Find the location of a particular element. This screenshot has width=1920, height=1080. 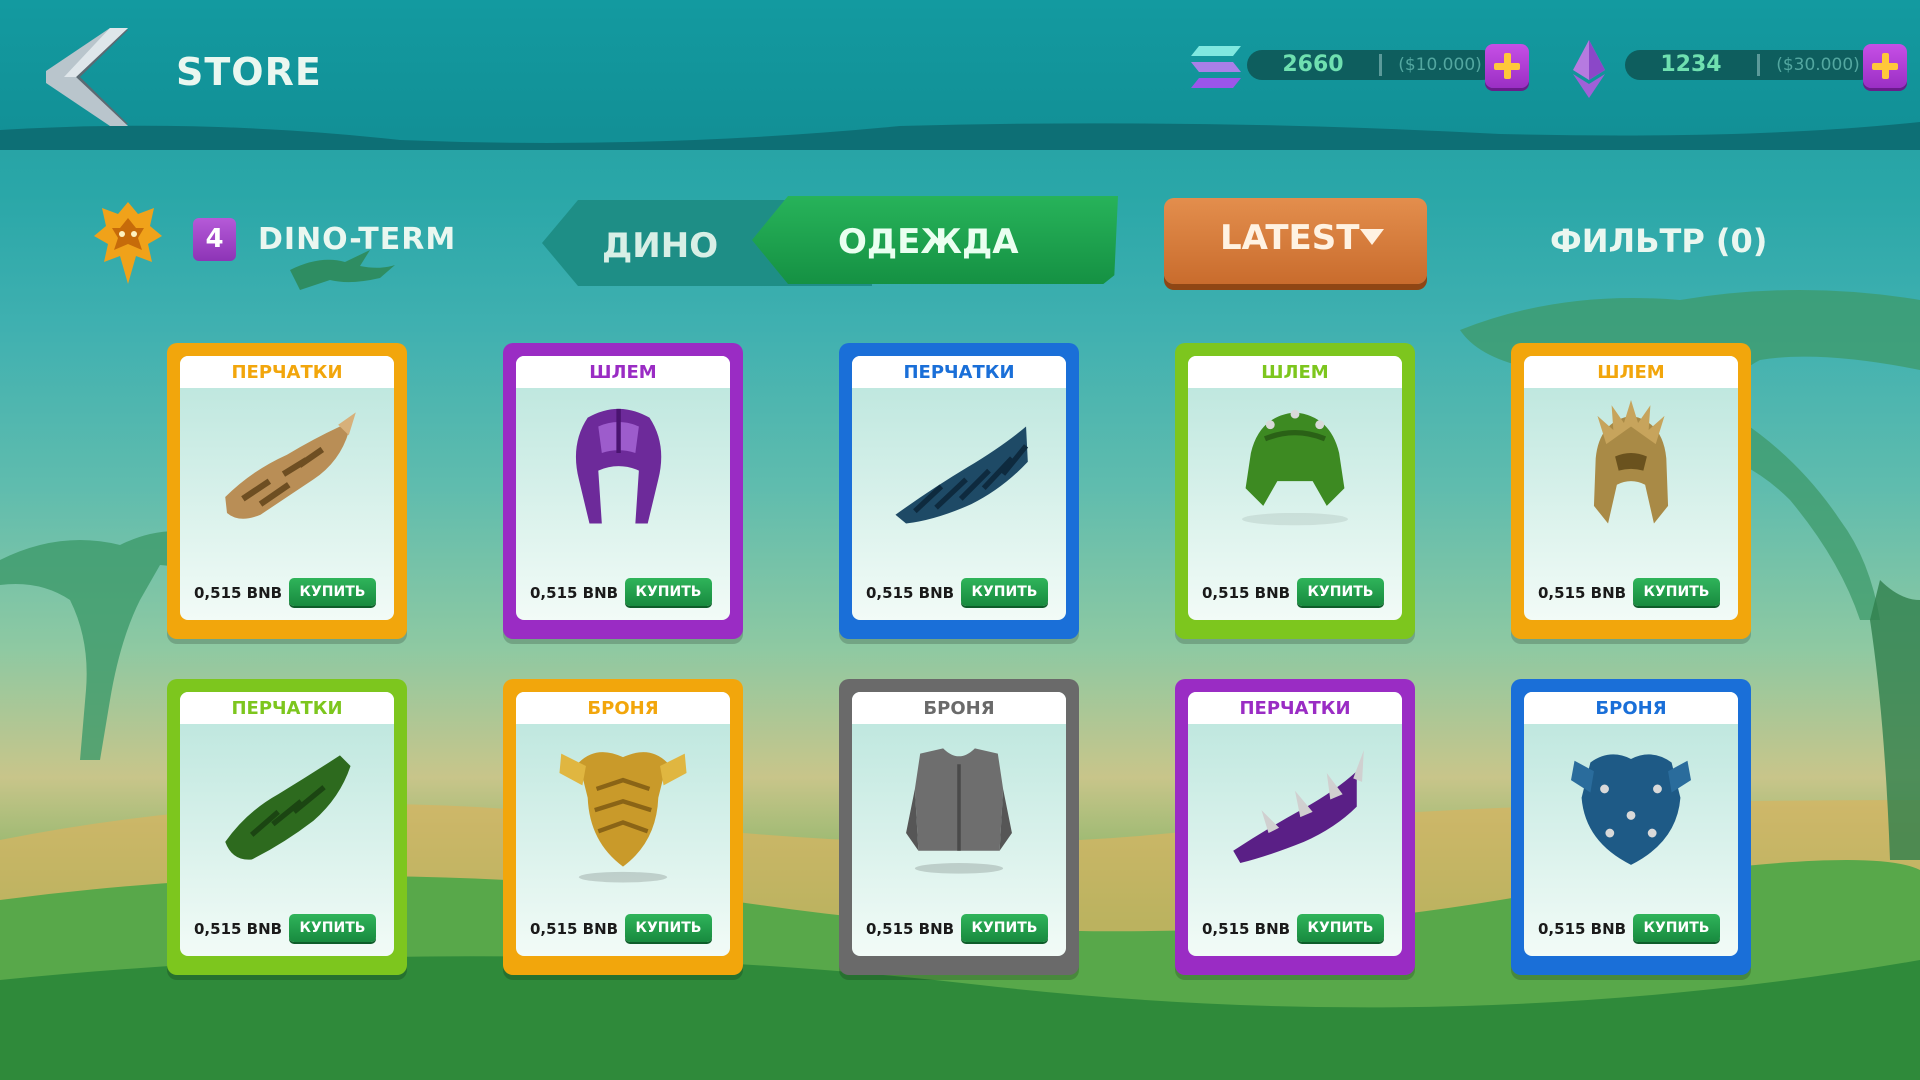

ethereum-pill: 1234 ($30.000) is located at coordinates (1750, 65).